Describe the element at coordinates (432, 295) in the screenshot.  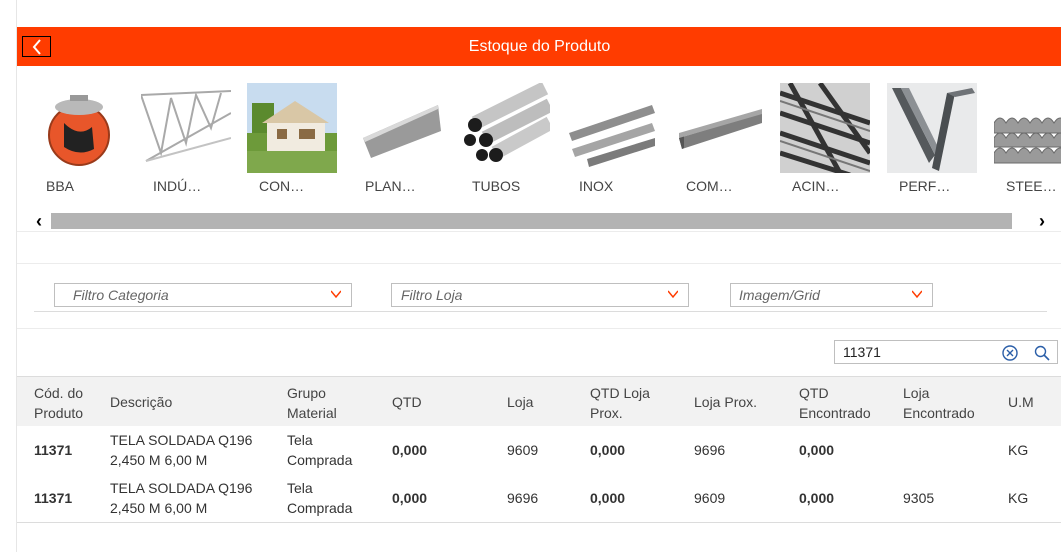
I see `store-filter-placeholder: Filtro Loja` at that location.